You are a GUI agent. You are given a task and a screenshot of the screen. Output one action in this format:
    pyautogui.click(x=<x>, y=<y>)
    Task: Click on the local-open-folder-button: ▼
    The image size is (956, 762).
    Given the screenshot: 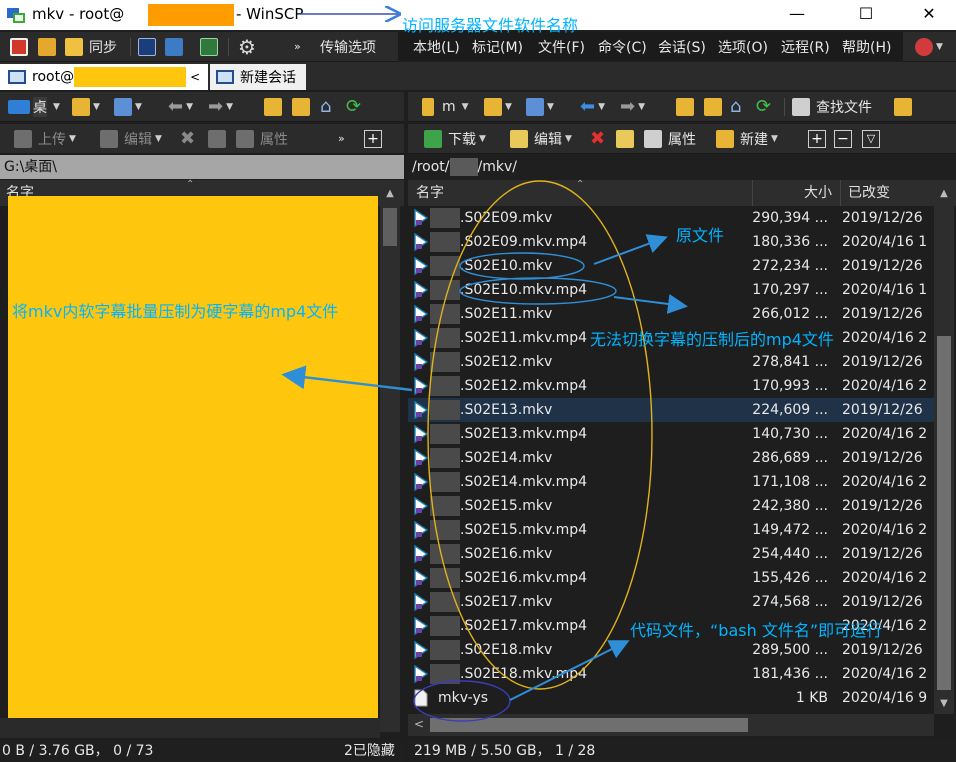 What is the action you would take?
    pyautogui.click(x=86, y=106)
    